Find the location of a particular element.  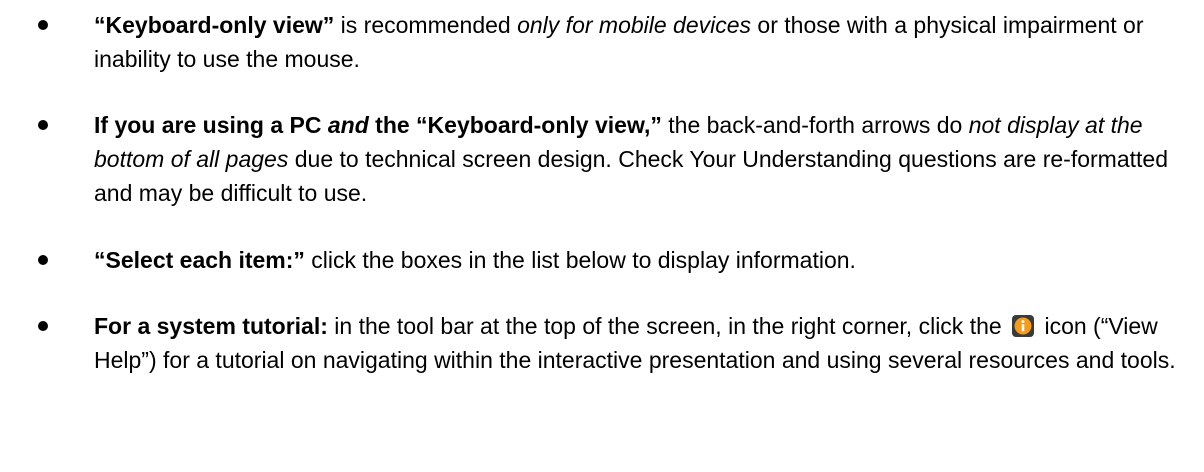

text-segment: If you are using a PC is located at coordinates (211, 125).